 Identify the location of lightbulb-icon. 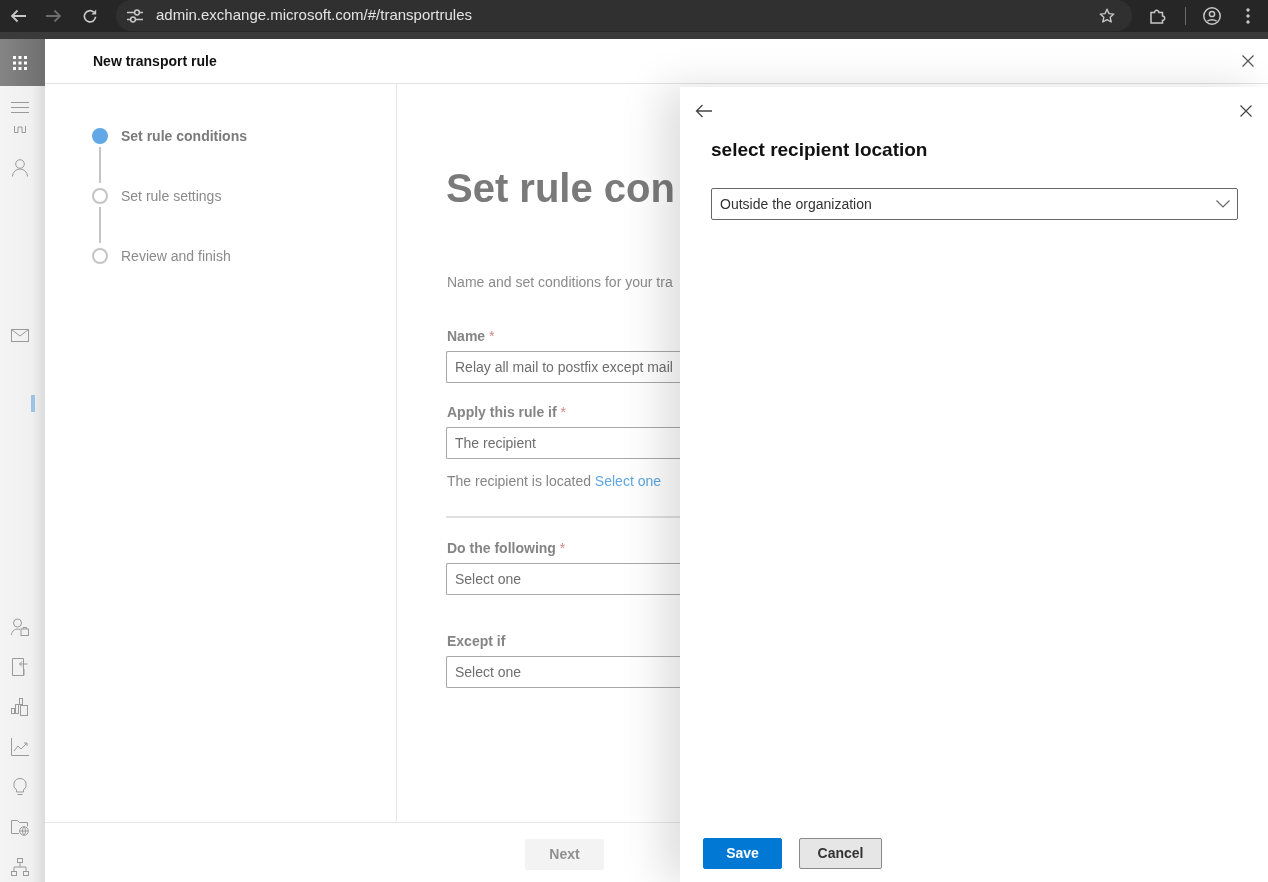
(20, 787).